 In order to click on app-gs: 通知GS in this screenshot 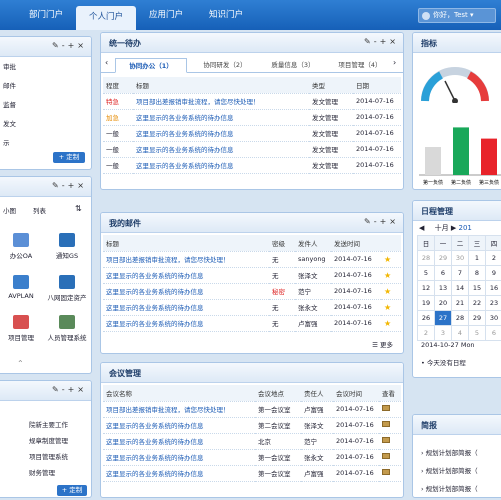, I will do `click(67, 246)`.